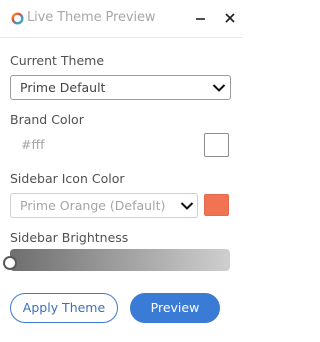 The height and width of the screenshot is (342, 320). What do you see at coordinates (33, 144) in the screenshot?
I see `brand-color-input: #fff` at bounding box center [33, 144].